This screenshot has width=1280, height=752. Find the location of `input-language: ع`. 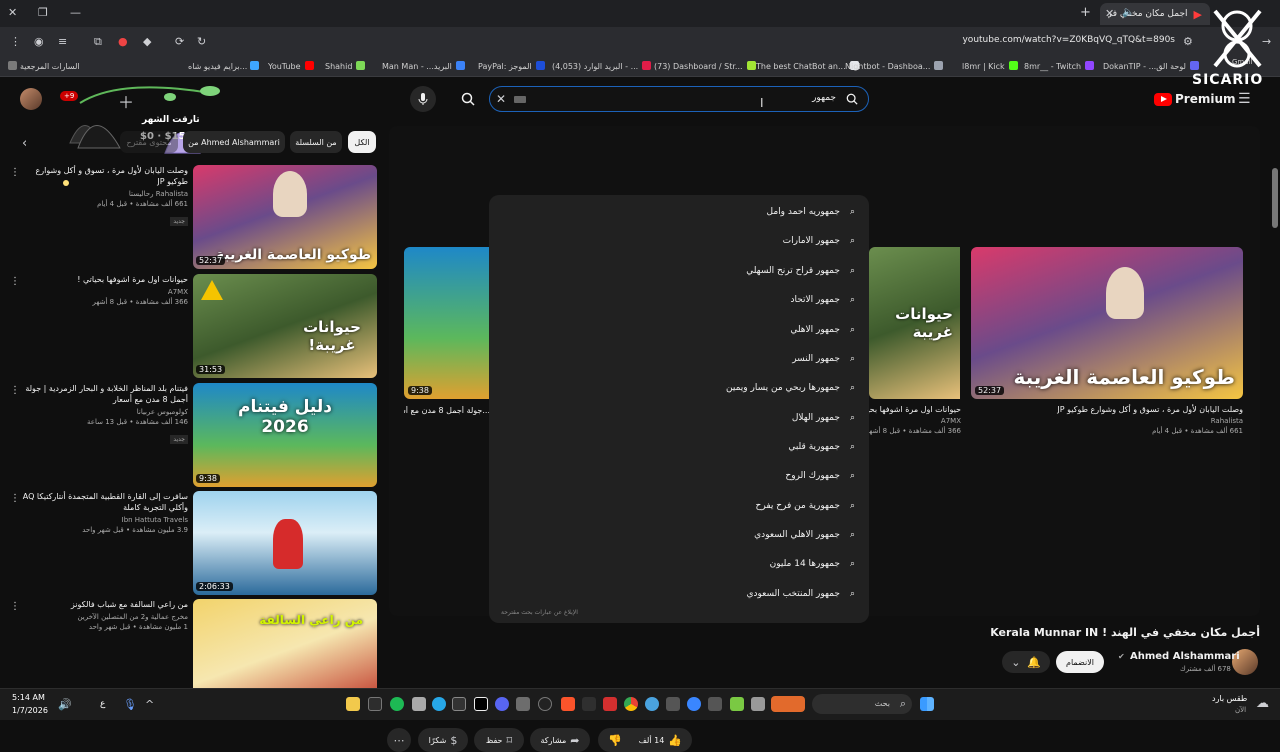

input-language: ع is located at coordinates (102, 704).